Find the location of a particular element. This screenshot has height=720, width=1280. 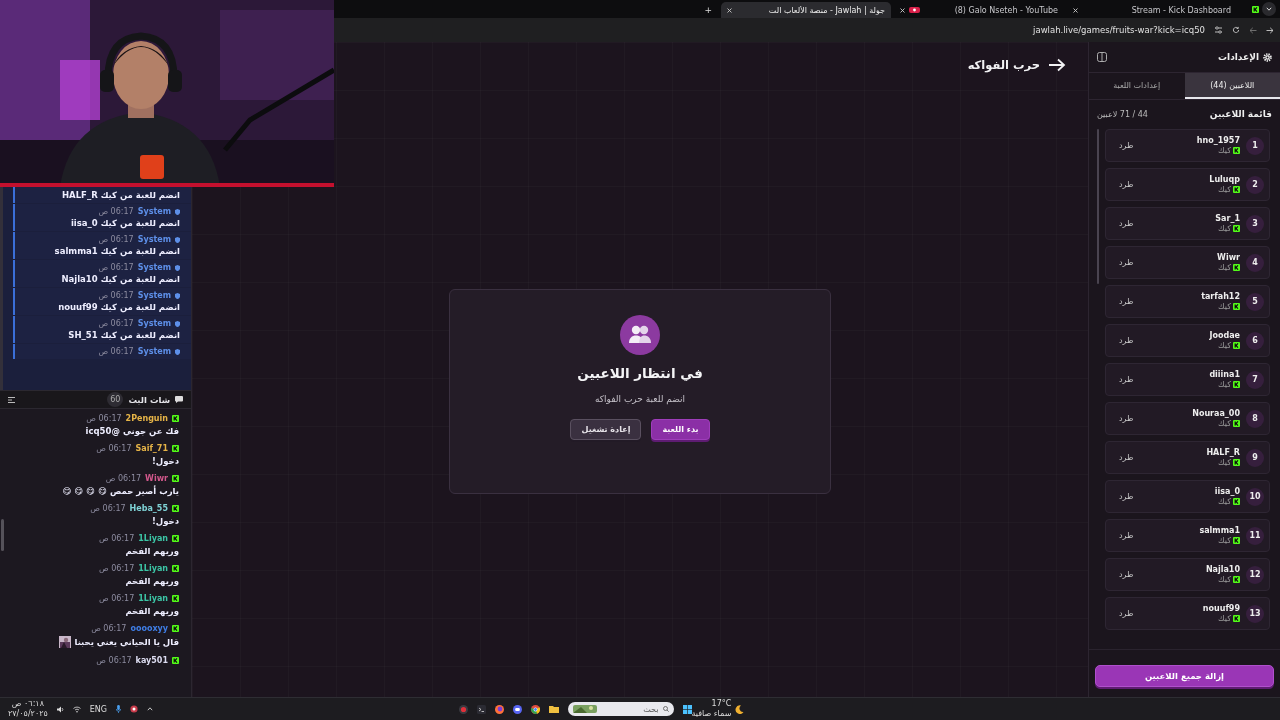

terminal-icon is located at coordinates (481, 709).